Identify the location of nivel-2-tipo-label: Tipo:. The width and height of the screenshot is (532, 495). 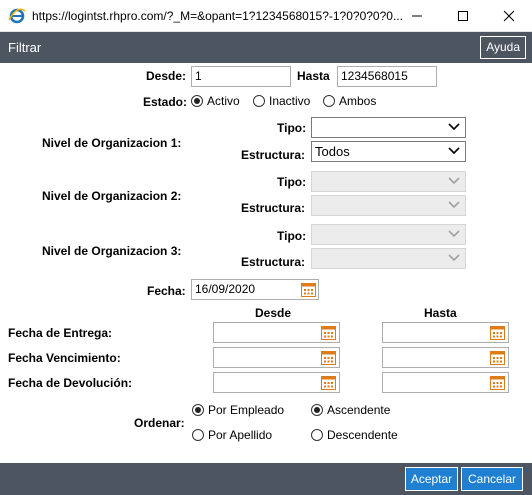
(292, 182).